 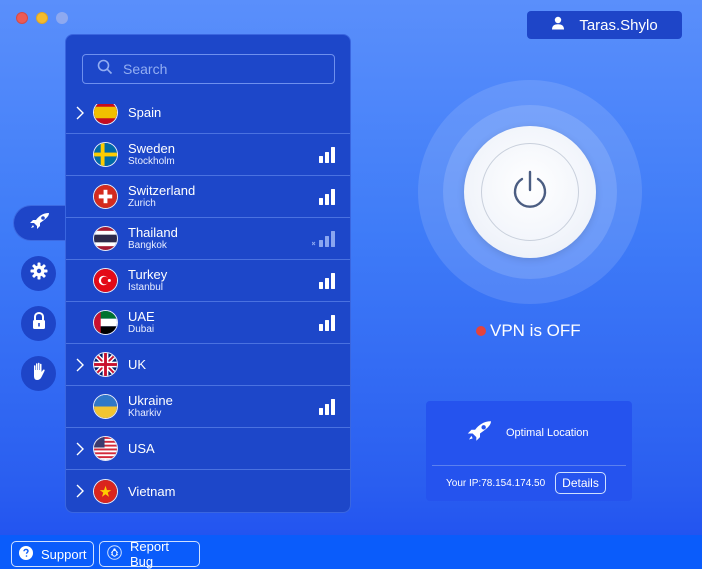 What do you see at coordinates (208, 449) in the screenshot?
I see `country-row-usa: USA` at bounding box center [208, 449].